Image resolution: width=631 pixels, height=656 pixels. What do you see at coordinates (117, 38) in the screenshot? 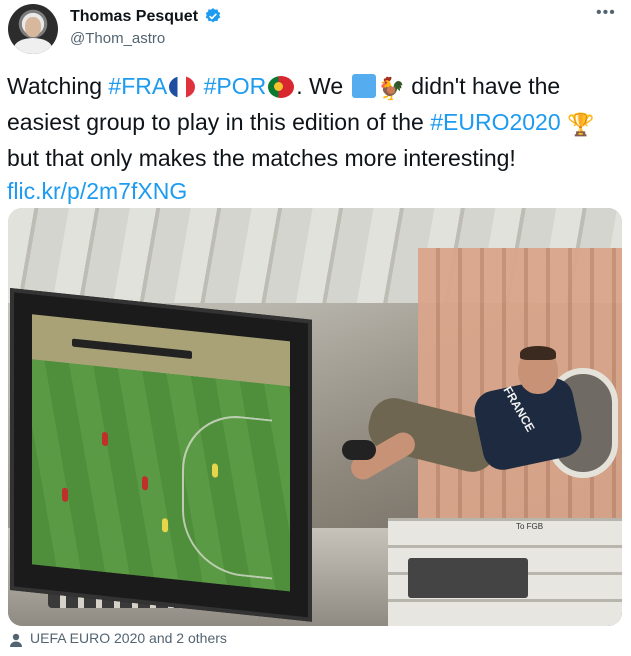
I see `author-handle: @Thom_astro` at bounding box center [117, 38].